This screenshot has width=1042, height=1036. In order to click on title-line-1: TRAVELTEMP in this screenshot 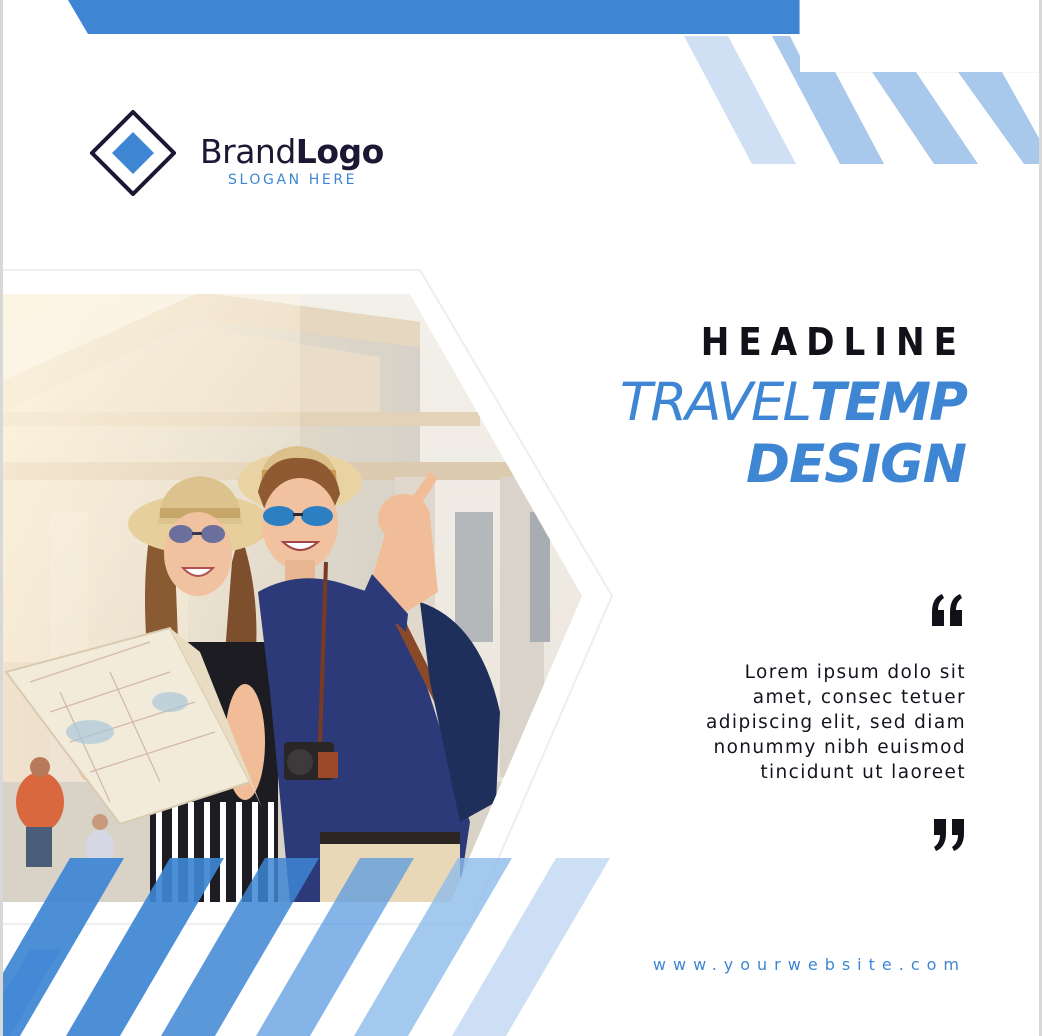, I will do `click(793, 402)`.